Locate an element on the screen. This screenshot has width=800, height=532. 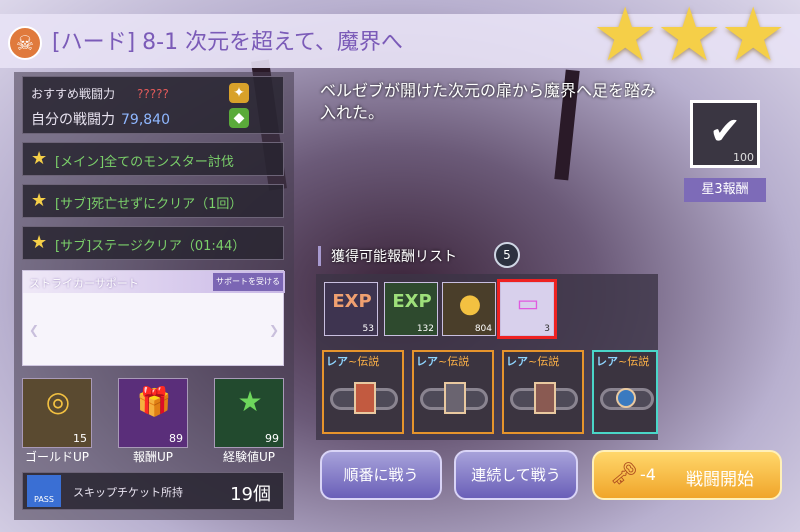
star3-reward-item: ✔ 100 is located at coordinates (725, 134).